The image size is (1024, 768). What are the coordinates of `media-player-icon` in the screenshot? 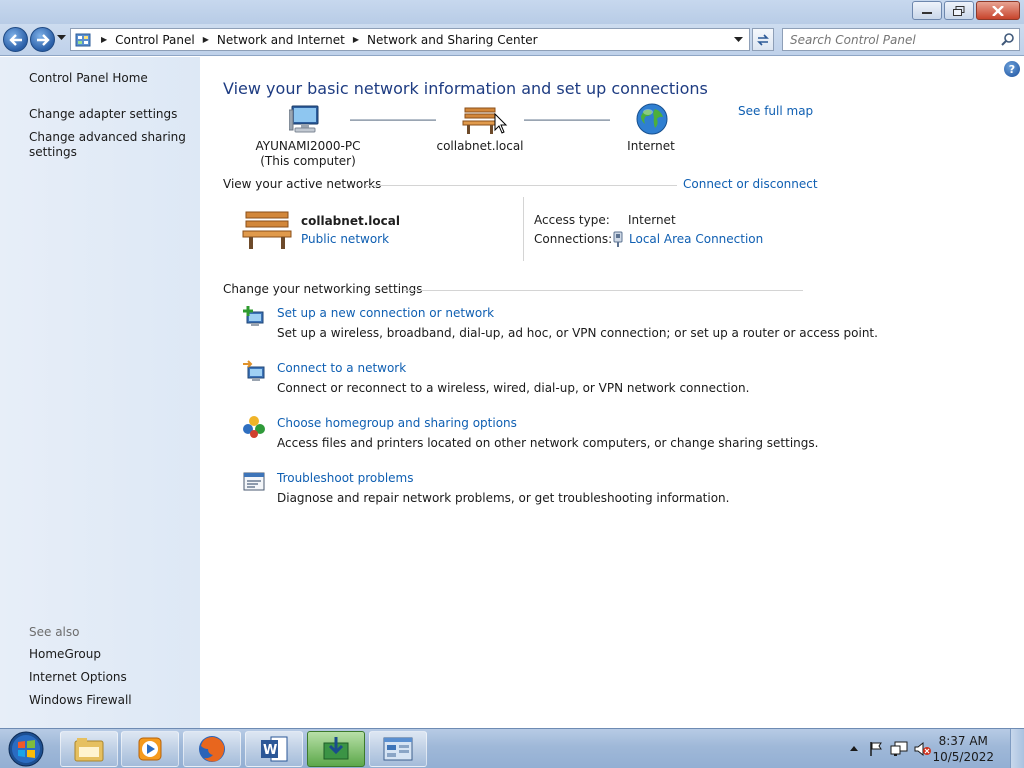 It's located at (150, 749).